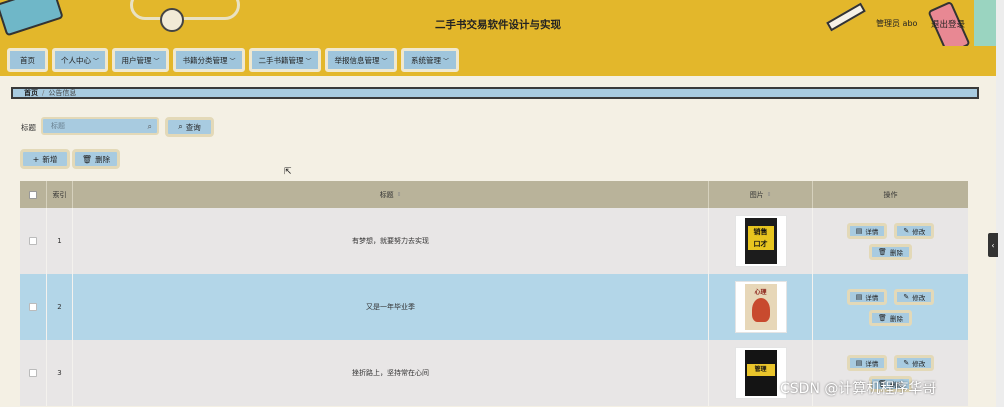 This screenshot has width=1004, height=407. I want to click on book-cover-image: 管理, so click(760, 373).